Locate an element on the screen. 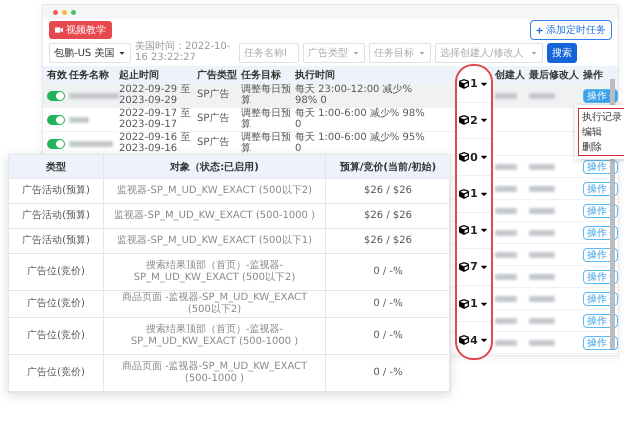 The width and height of the screenshot is (624, 430). time-text: 美国时间：2022-10-16 23:22:27 is located at coordinates (183, 52).